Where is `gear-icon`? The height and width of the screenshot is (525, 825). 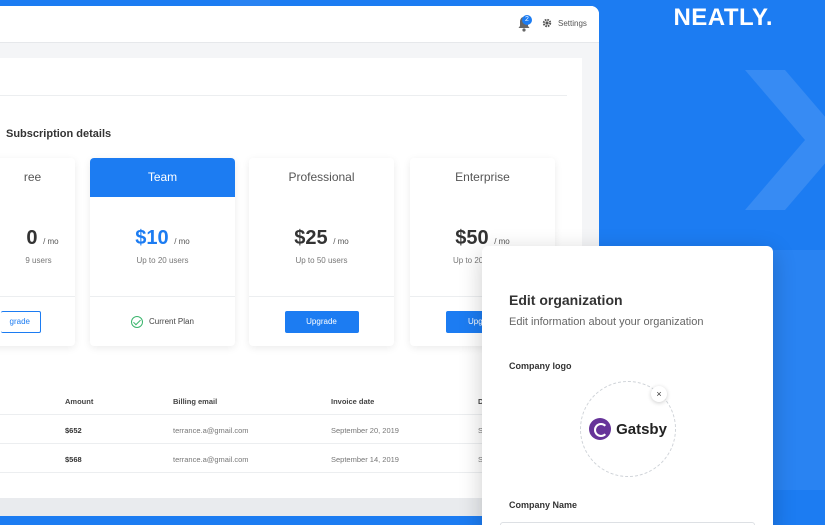 gear-icon is located at coordinates (547, 23).